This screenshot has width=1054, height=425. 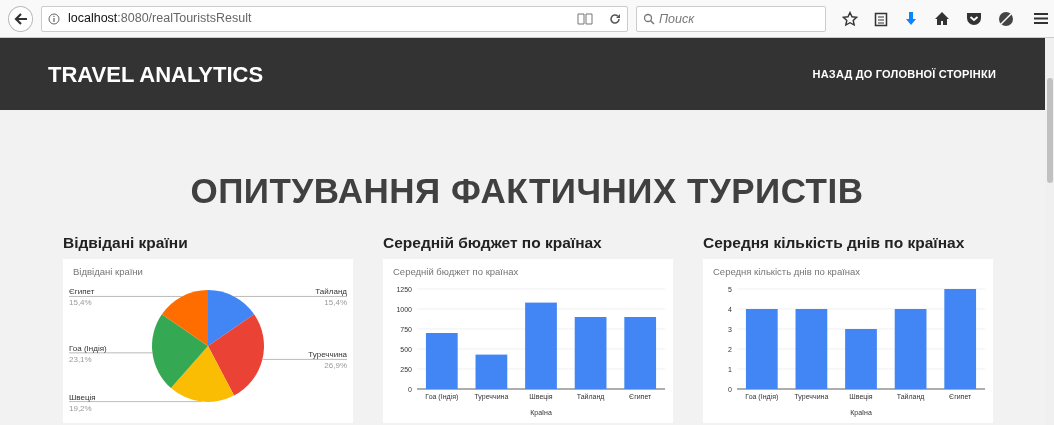 What do you see at coordinates (88, 348) in the screenshot?
I see `slice-label: Гоа (Індія)` at bounding box center [88, 348].